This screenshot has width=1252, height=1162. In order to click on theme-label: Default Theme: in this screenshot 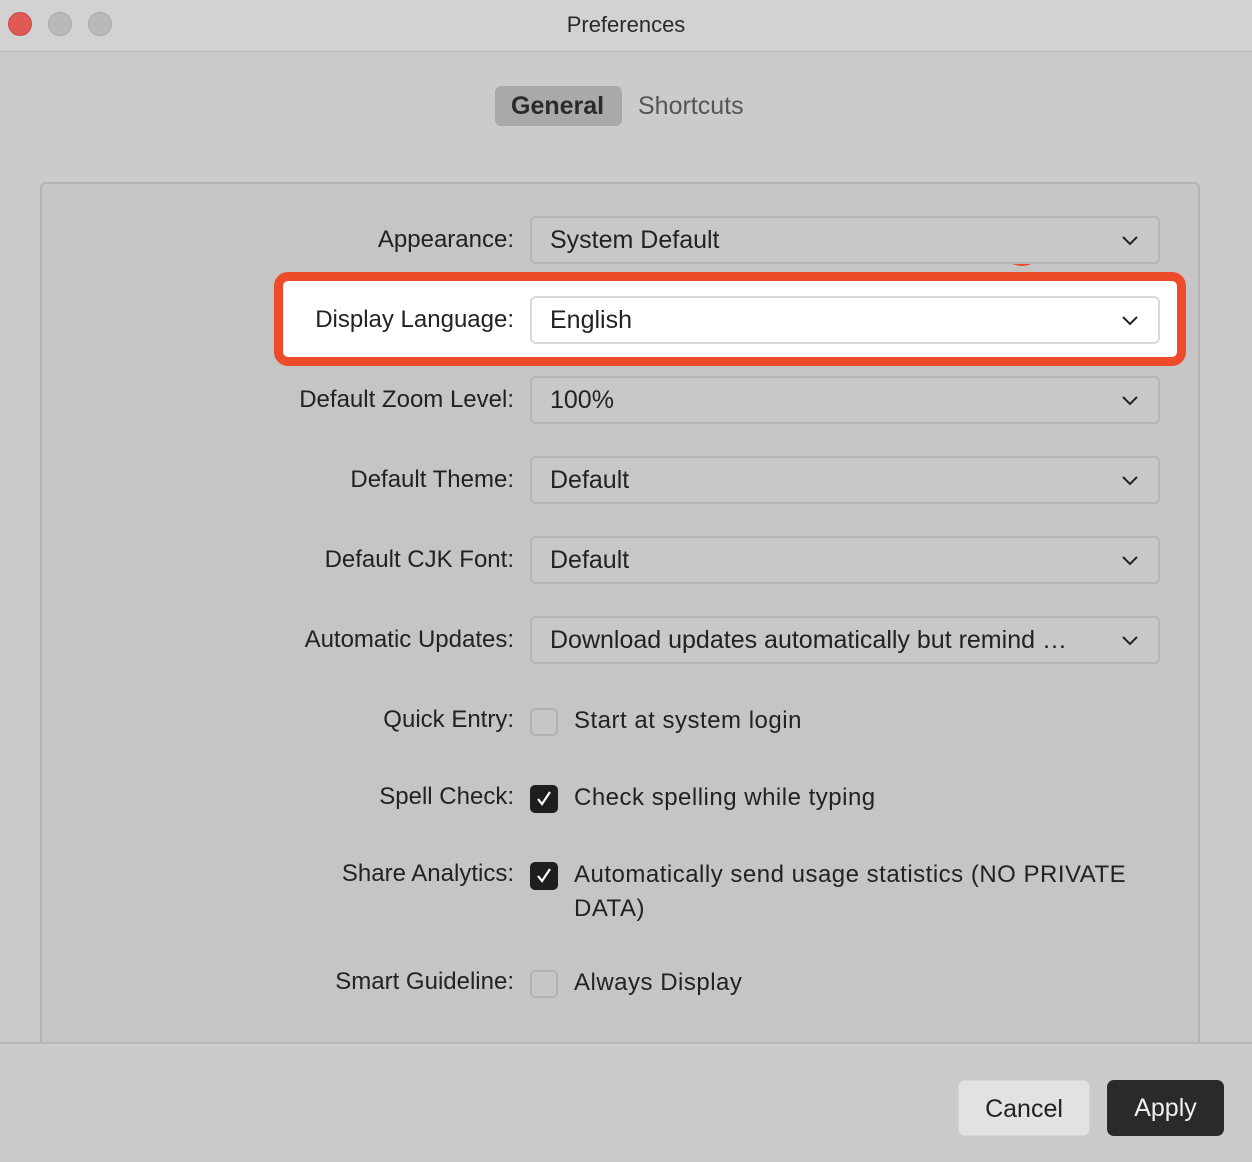, I will do `click(432, 479)`.